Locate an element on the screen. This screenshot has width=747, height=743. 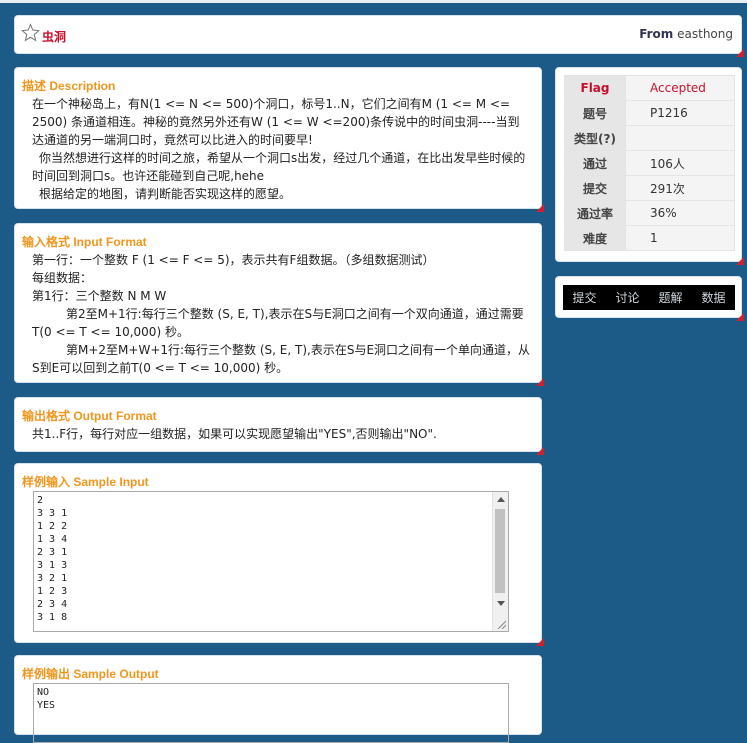
info-value: 36% is located at coordinates (680, 213).